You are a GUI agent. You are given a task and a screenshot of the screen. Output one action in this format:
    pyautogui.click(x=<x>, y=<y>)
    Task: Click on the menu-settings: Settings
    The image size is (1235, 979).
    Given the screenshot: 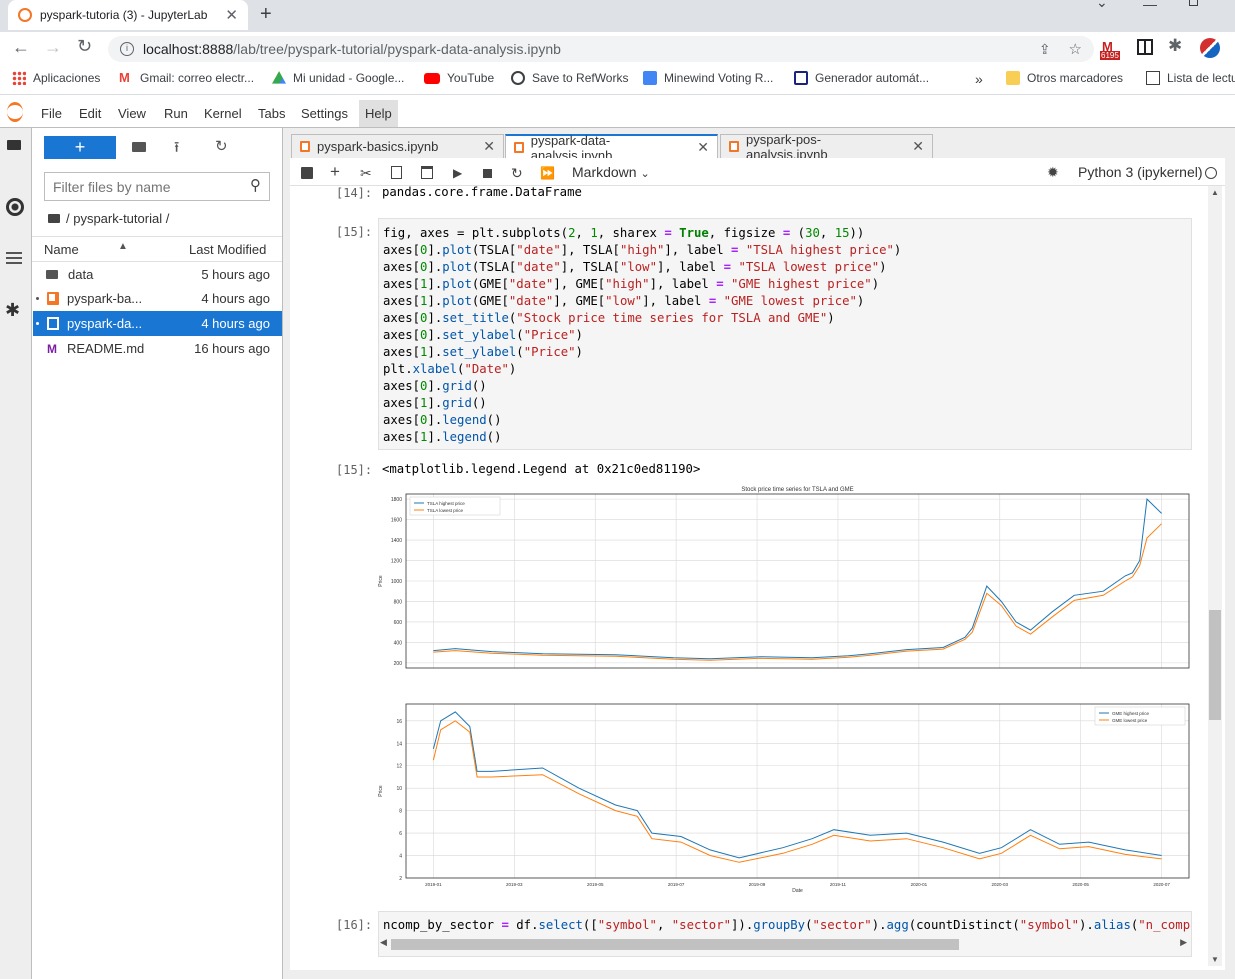 What is the action you would take?
    pyautogui.click(x=324, y=113)
    